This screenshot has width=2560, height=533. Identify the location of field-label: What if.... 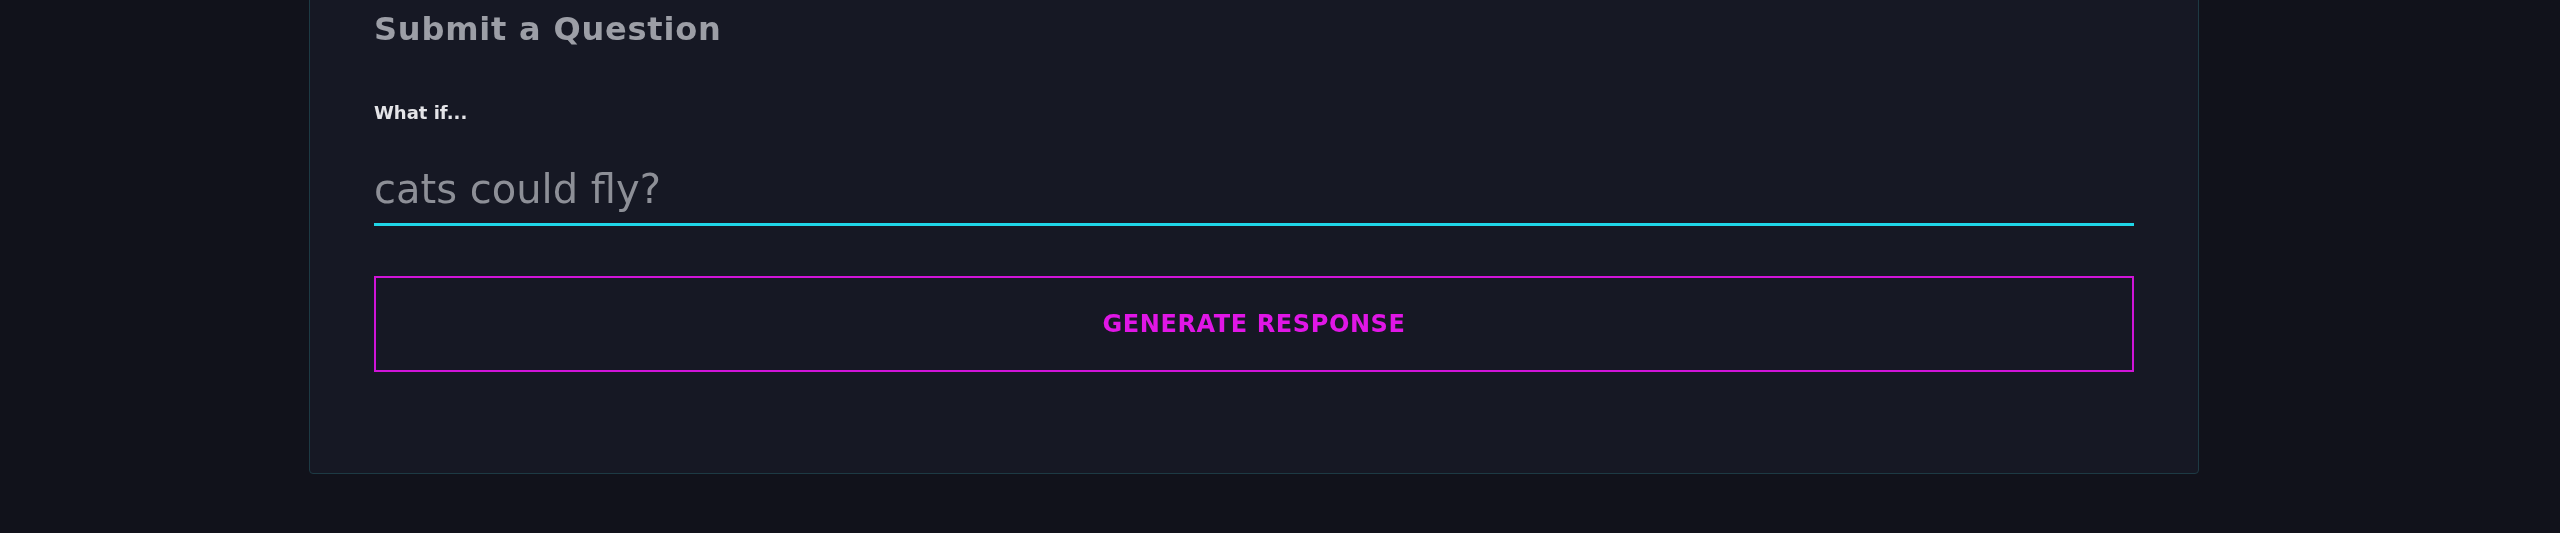
(421, 113).